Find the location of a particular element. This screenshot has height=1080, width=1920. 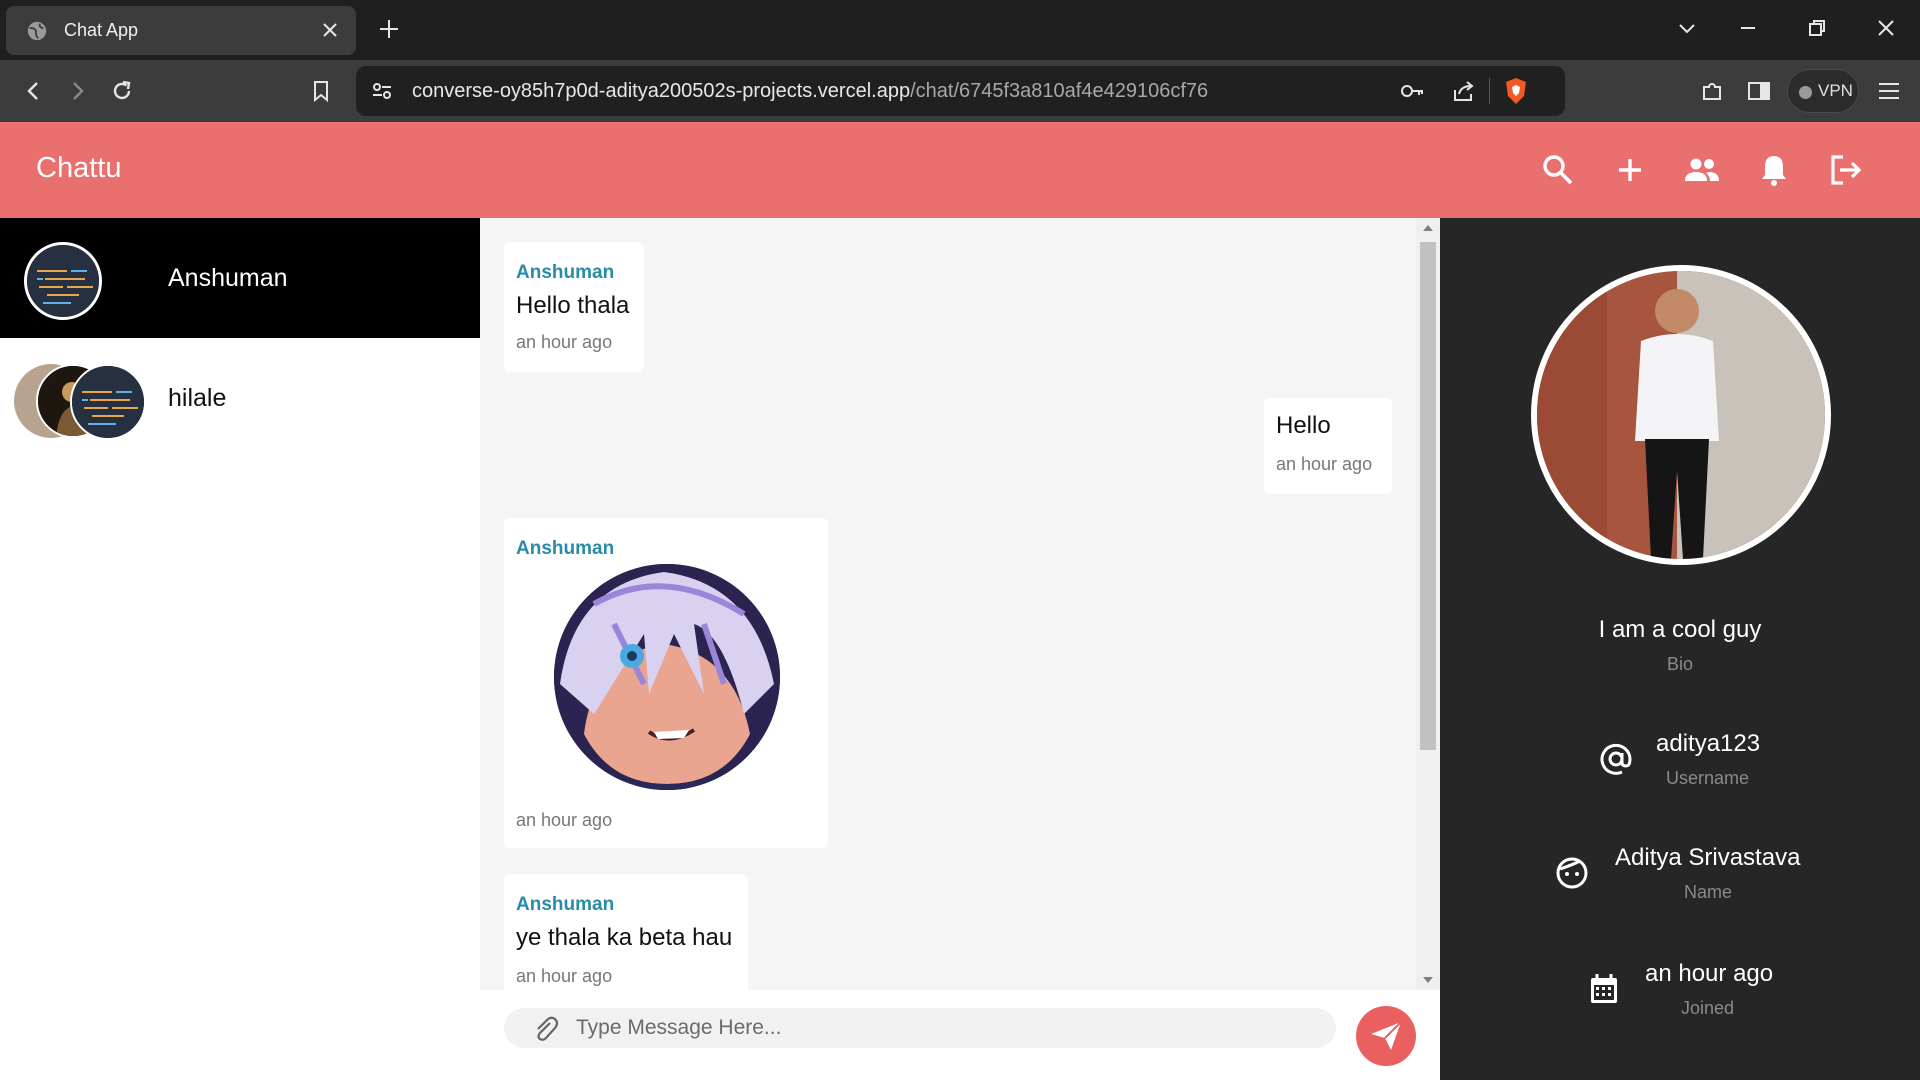

globe-icon is located at coordinates (37, 31).